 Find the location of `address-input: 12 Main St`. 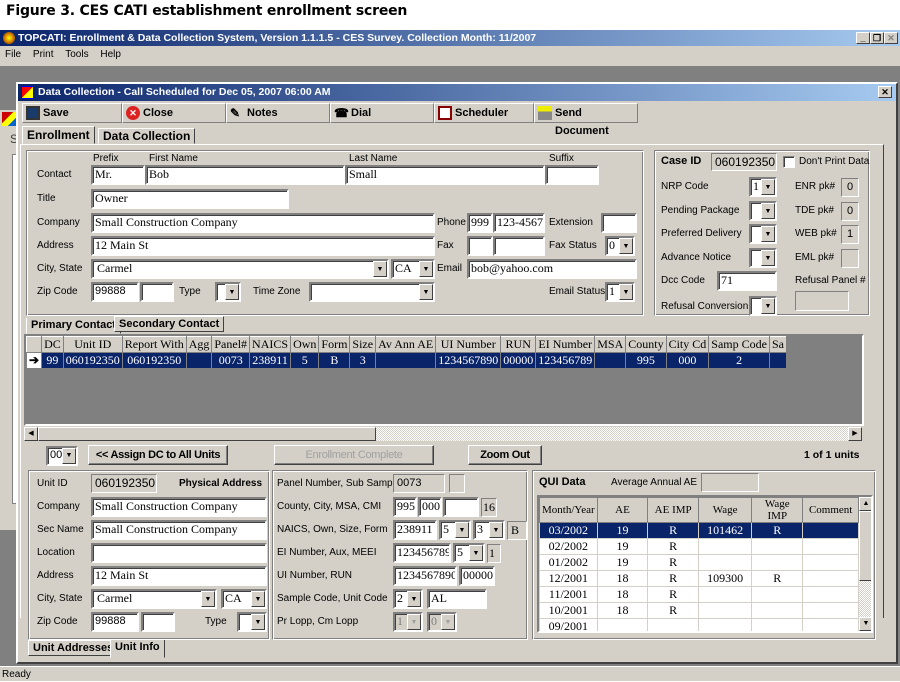

address-input: 12 Main St is located at coordinates (263, 246).